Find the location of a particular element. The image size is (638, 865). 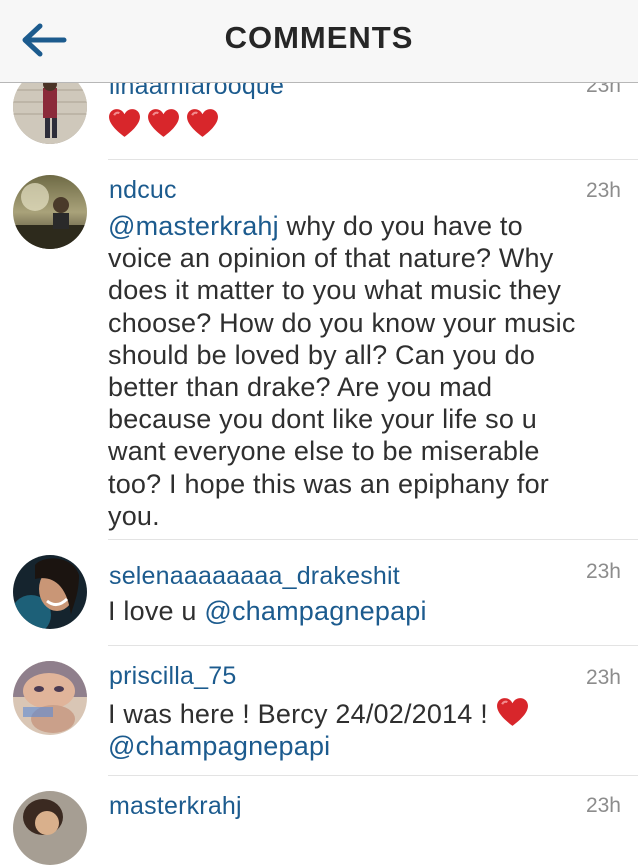

comment-line: voice an opinion of that nature? Why is located at coordinates (331, 258).